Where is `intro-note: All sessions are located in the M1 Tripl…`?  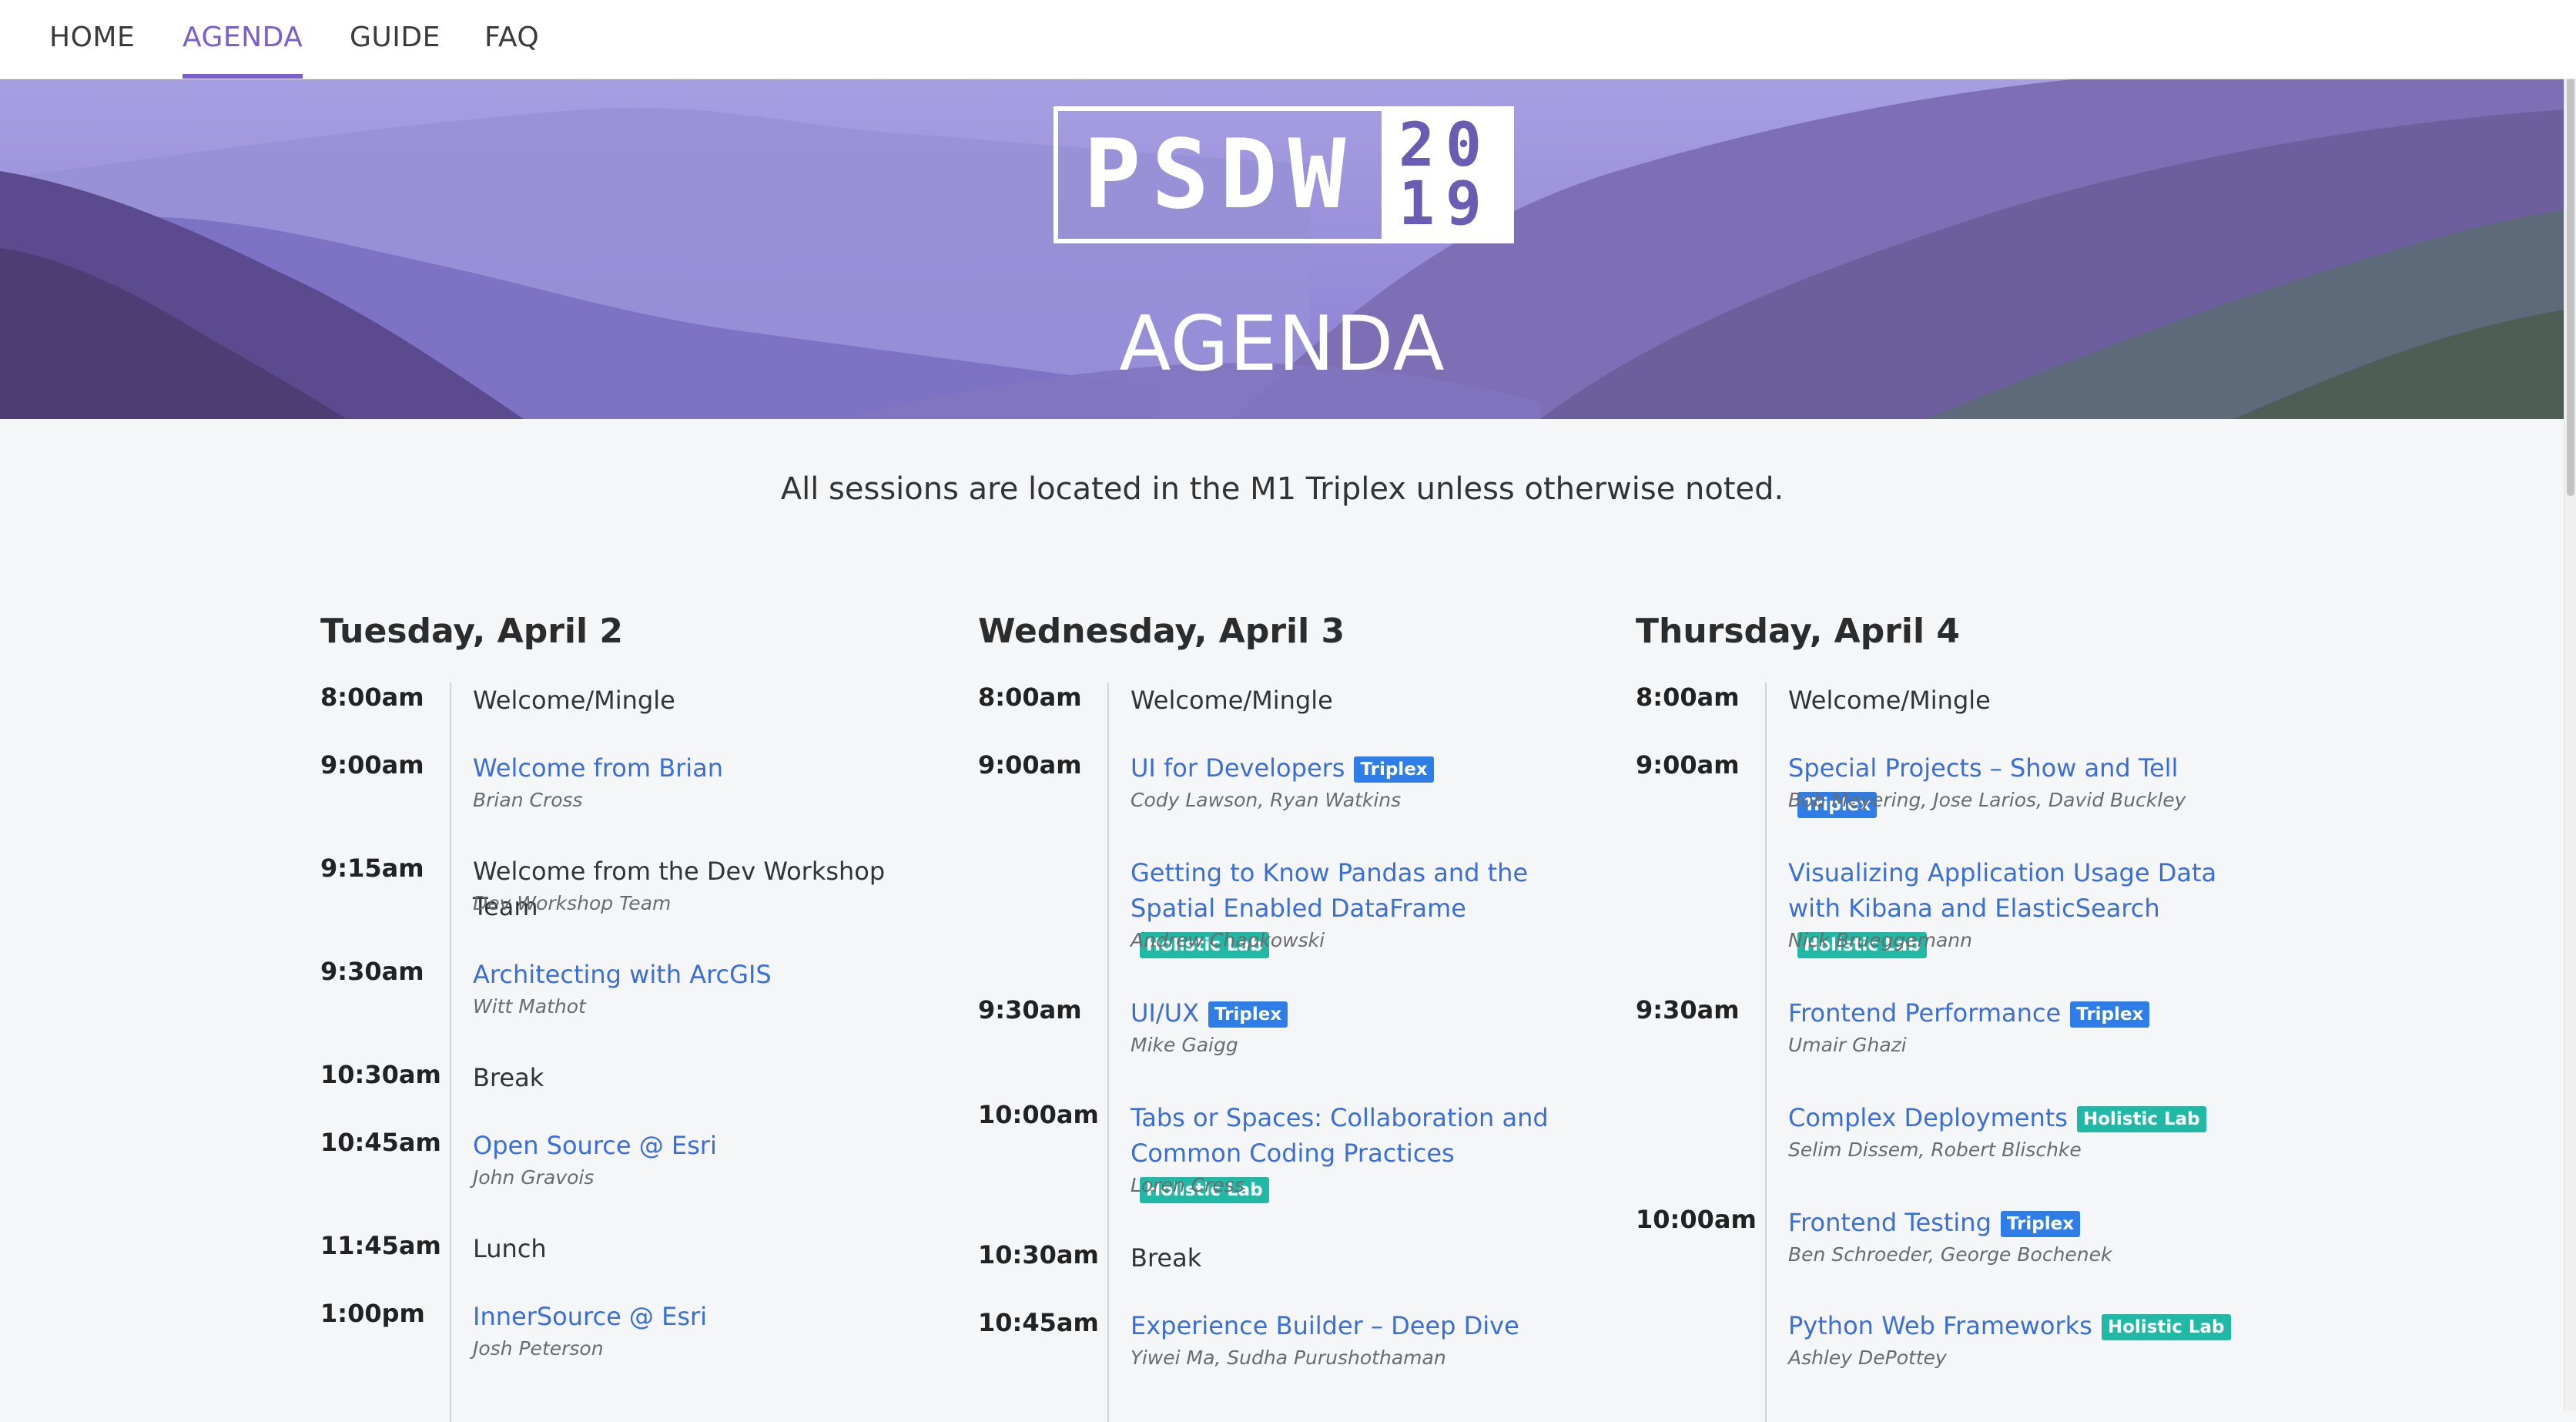
intro-note: All sessions are located in the M1 Tripl… is located at coordinates (1282, 489).